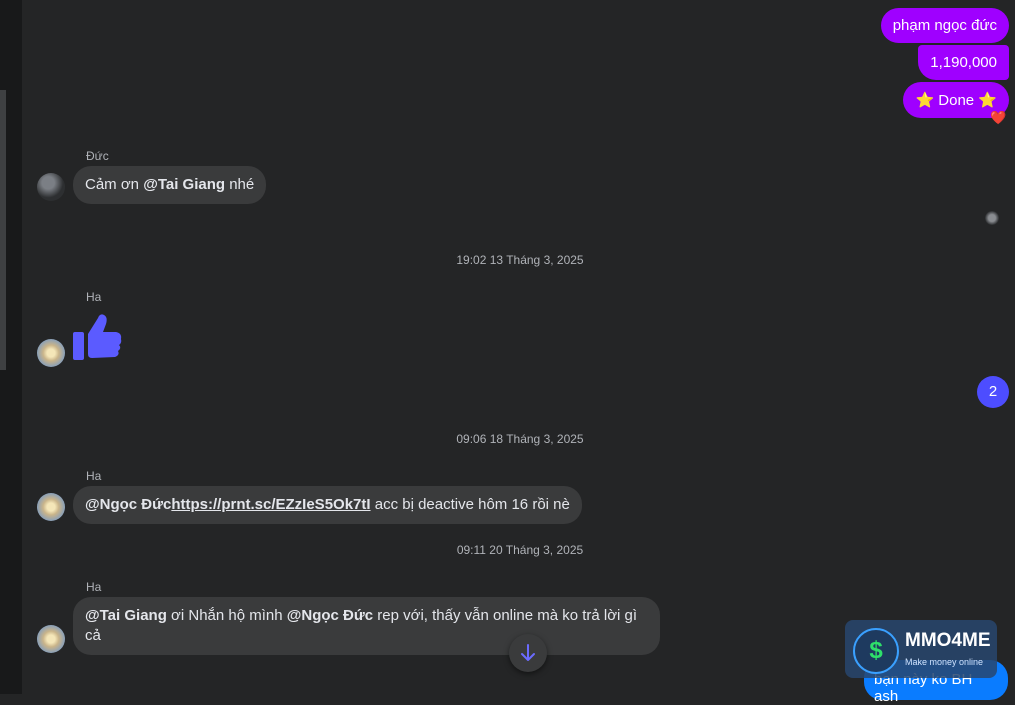 Image resolution: width=1015 pixels, height=705 pixels. I want to click on message-link: https://prnt.sc/EZzIeS5Ok7tI, so click(270, 504).